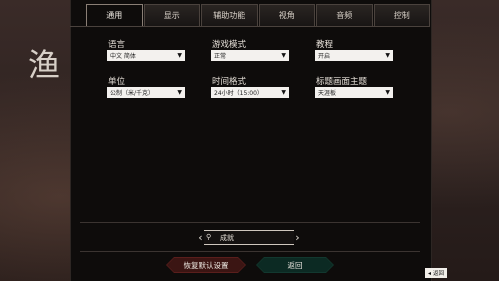 The height and width of the screenshot is (281, 499). I want to click on units-select: 公制（米/千克） ▼, so click(146, 92).